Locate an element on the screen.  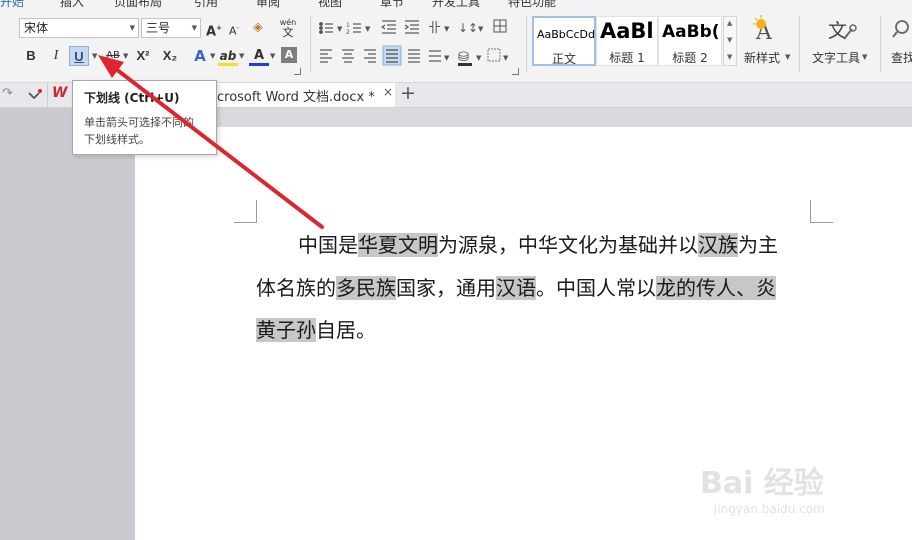
font-color-icon: A is located at coordinates (259, 55).